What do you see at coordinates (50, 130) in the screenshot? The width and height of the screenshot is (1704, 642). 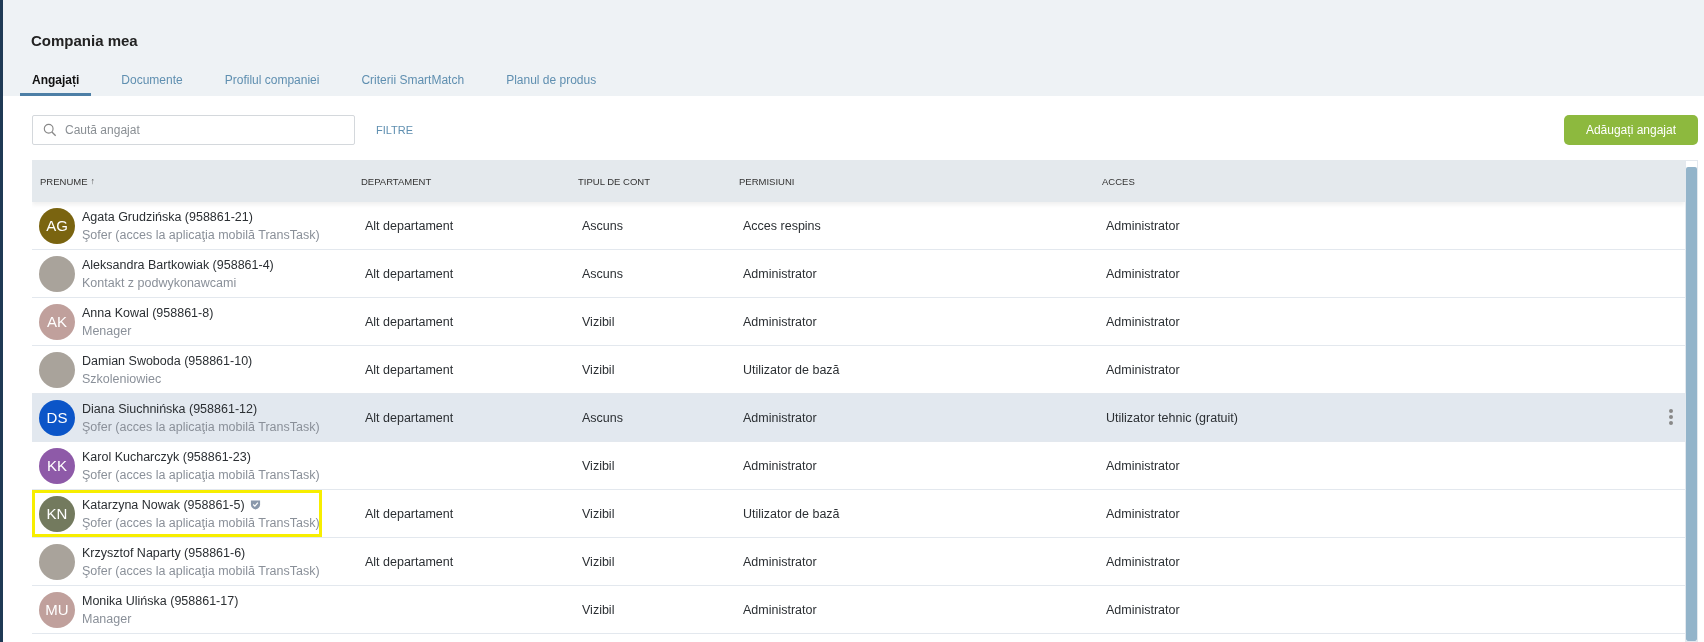 I see `search-icon` at bounding box center [50, 130].